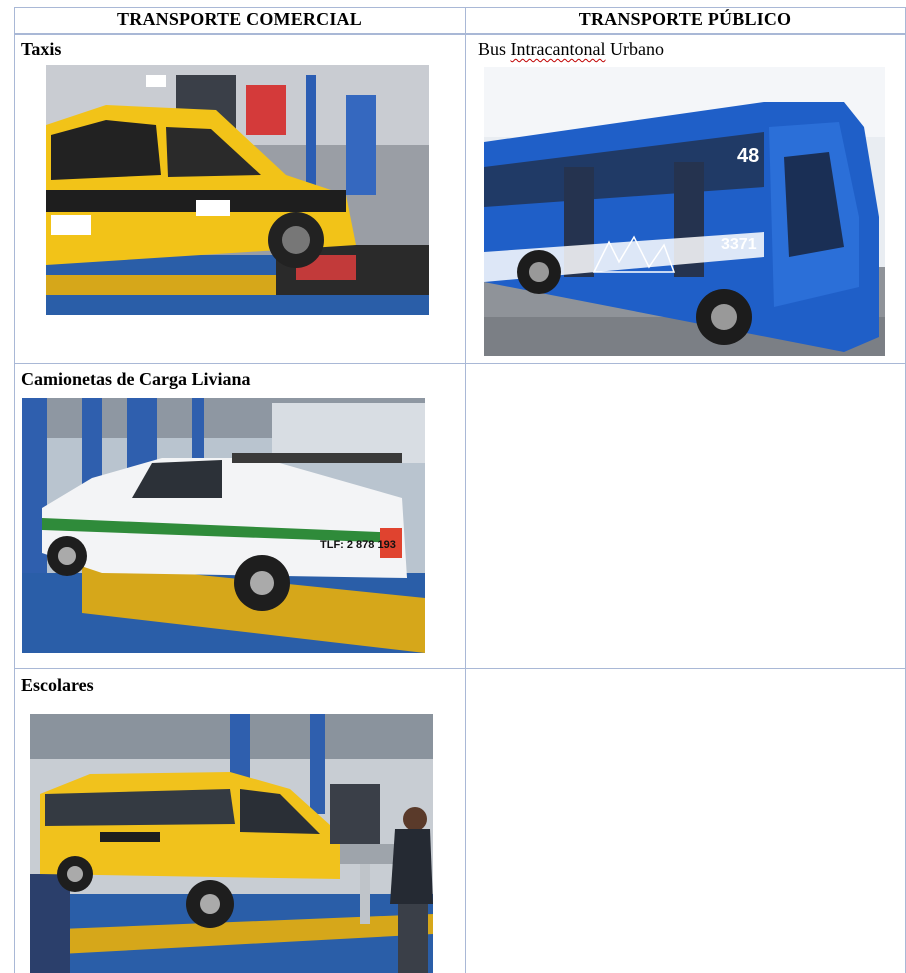 This screenshot has height=973, width=906. I want to click on bus-label-prefix: Bus, so click(494, 49).